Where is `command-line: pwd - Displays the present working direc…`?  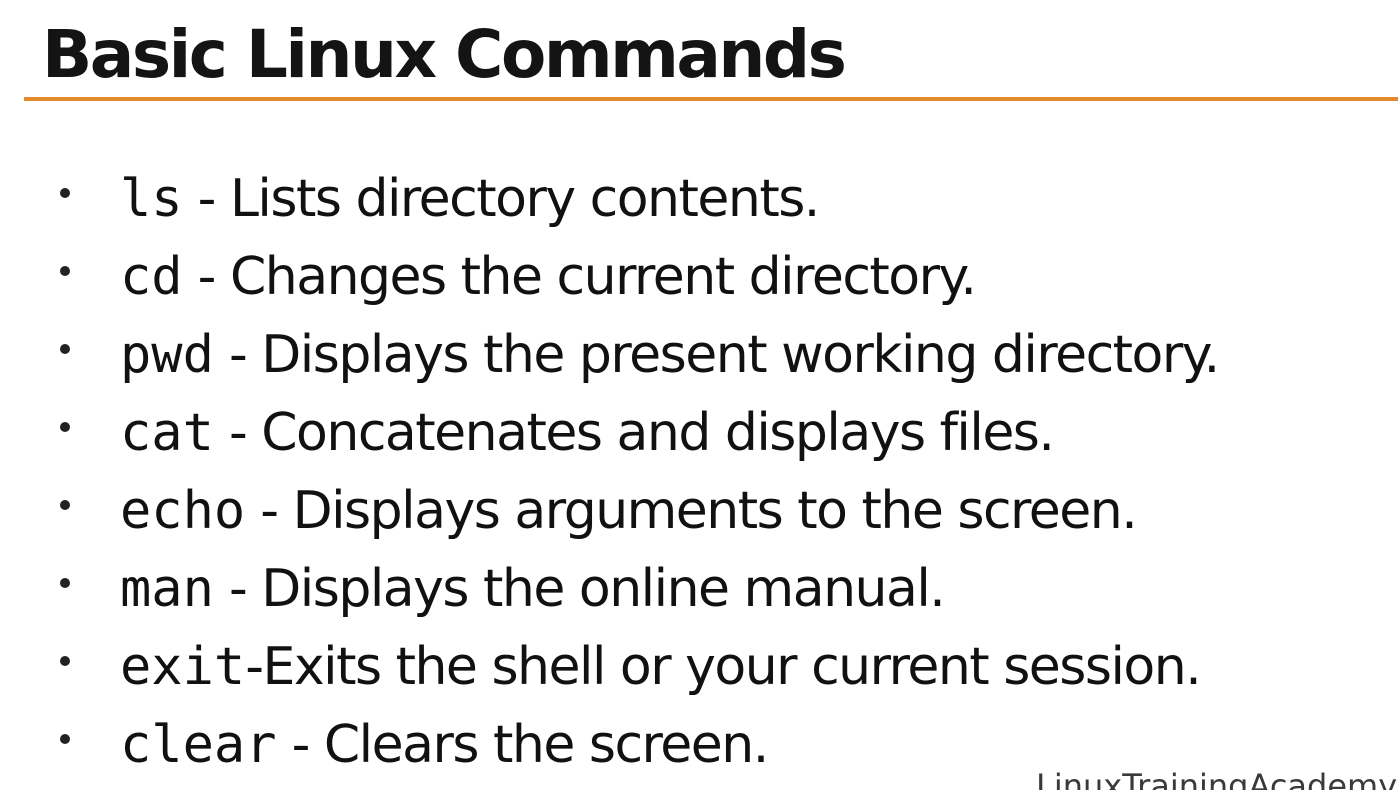
command-line: pwd - Displays the present working direc… is located at coordinates (670, 355).